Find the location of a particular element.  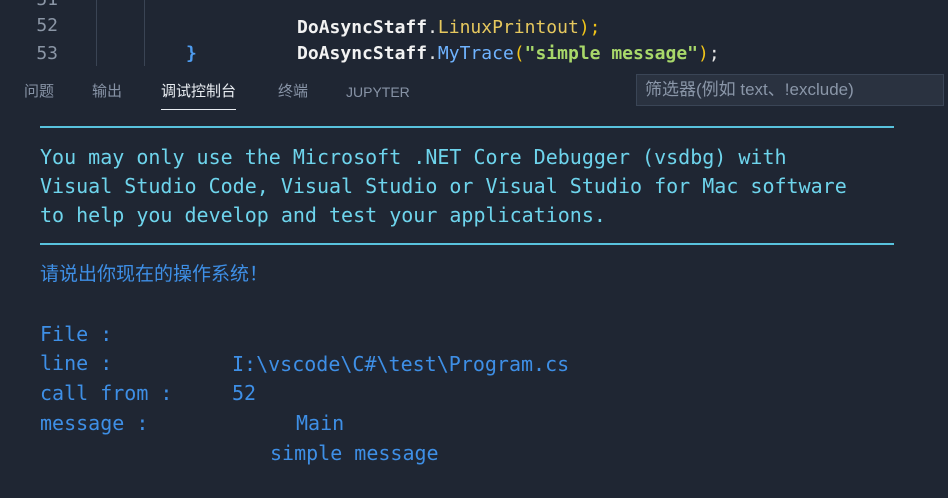

trace-value: simple message is located at coordinates (354, 453).